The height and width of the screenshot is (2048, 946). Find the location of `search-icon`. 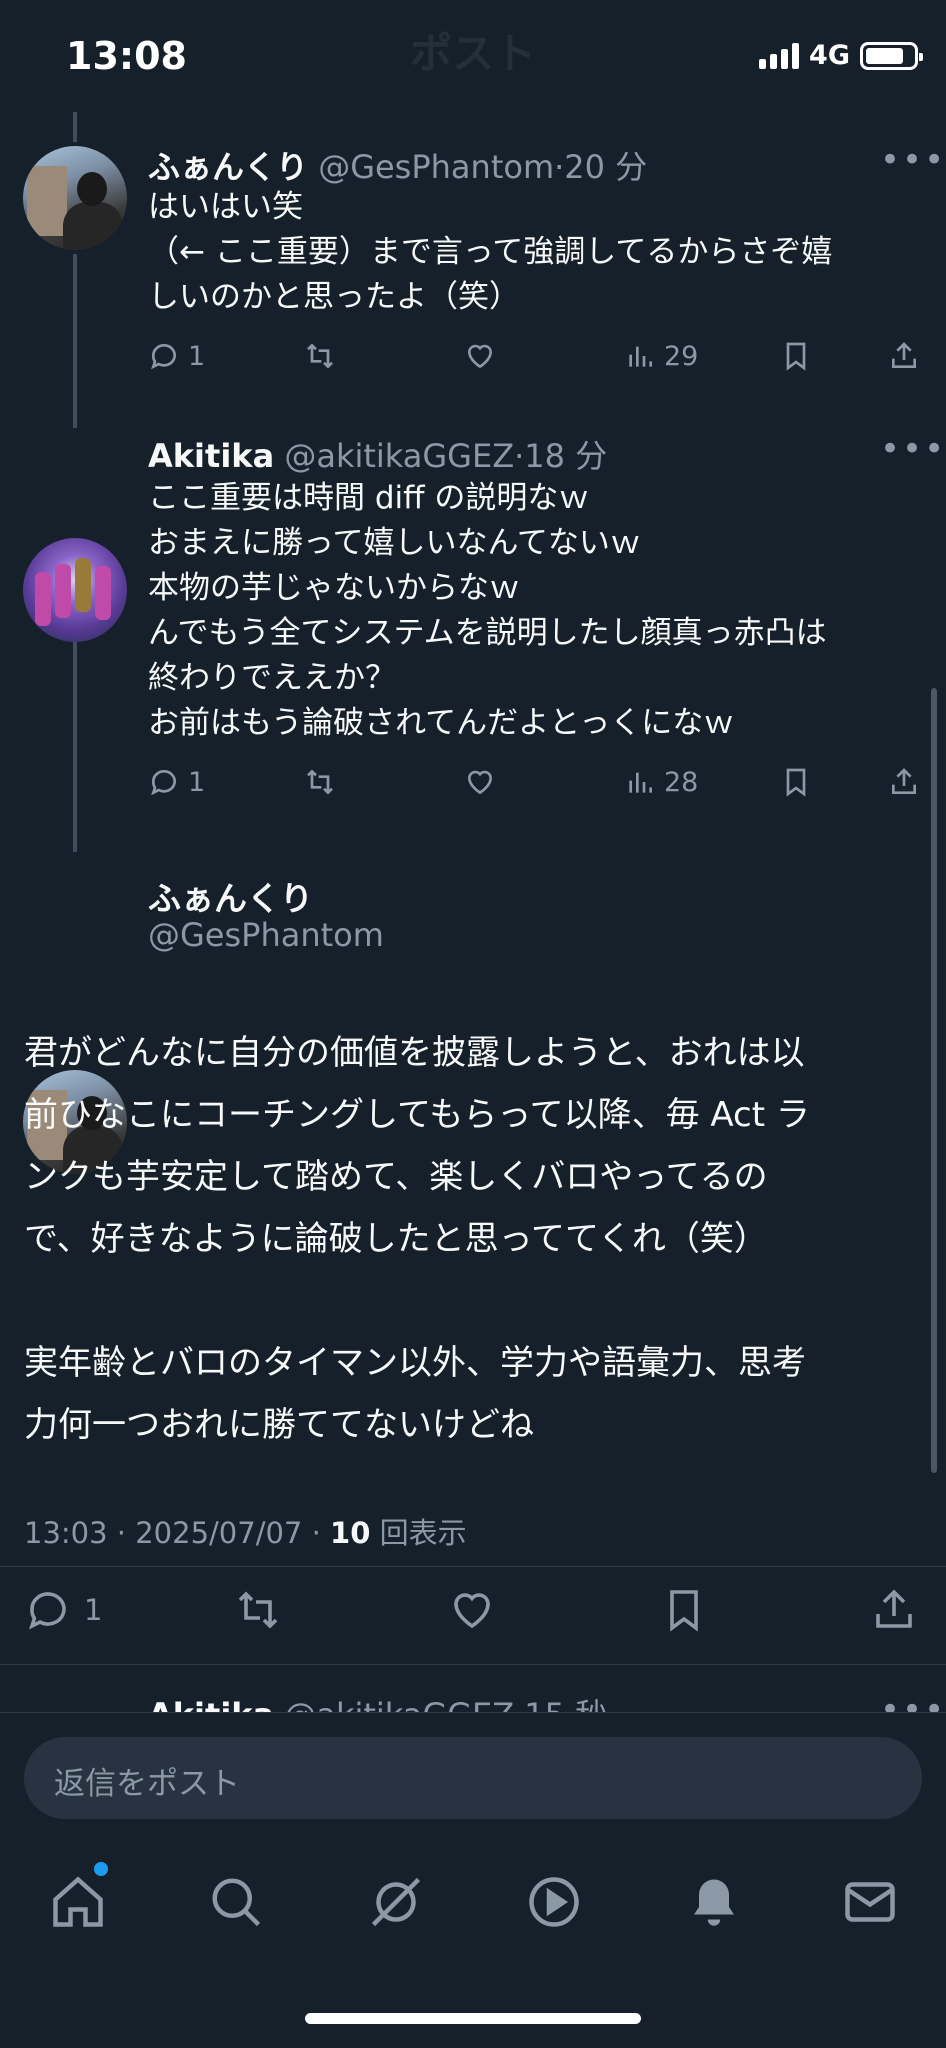

search-icon is located at coordinates (236, 1902).